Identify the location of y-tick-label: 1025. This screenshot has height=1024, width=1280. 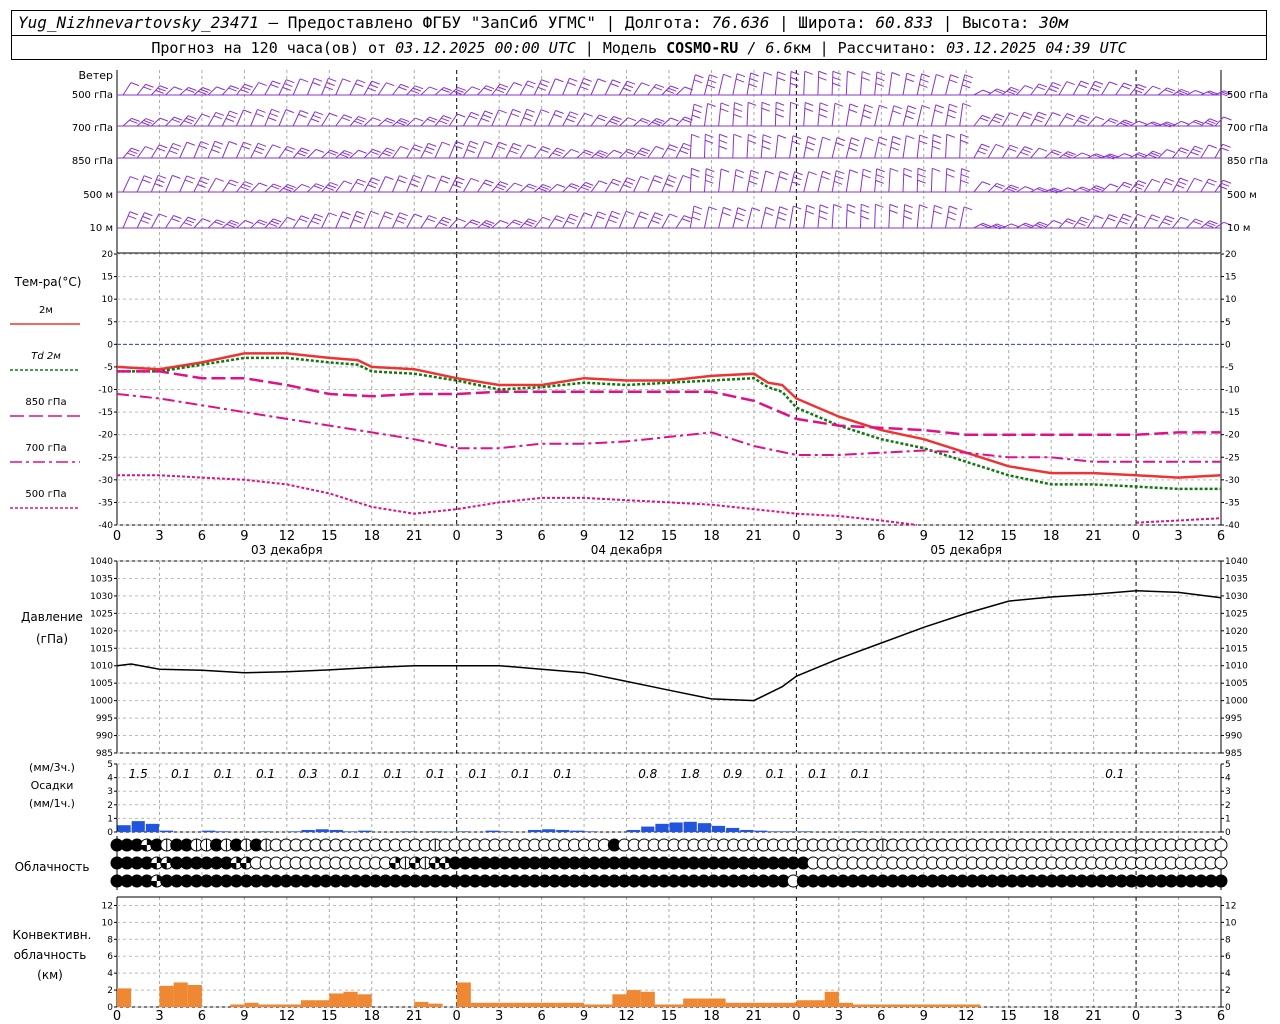
(1236, 614).